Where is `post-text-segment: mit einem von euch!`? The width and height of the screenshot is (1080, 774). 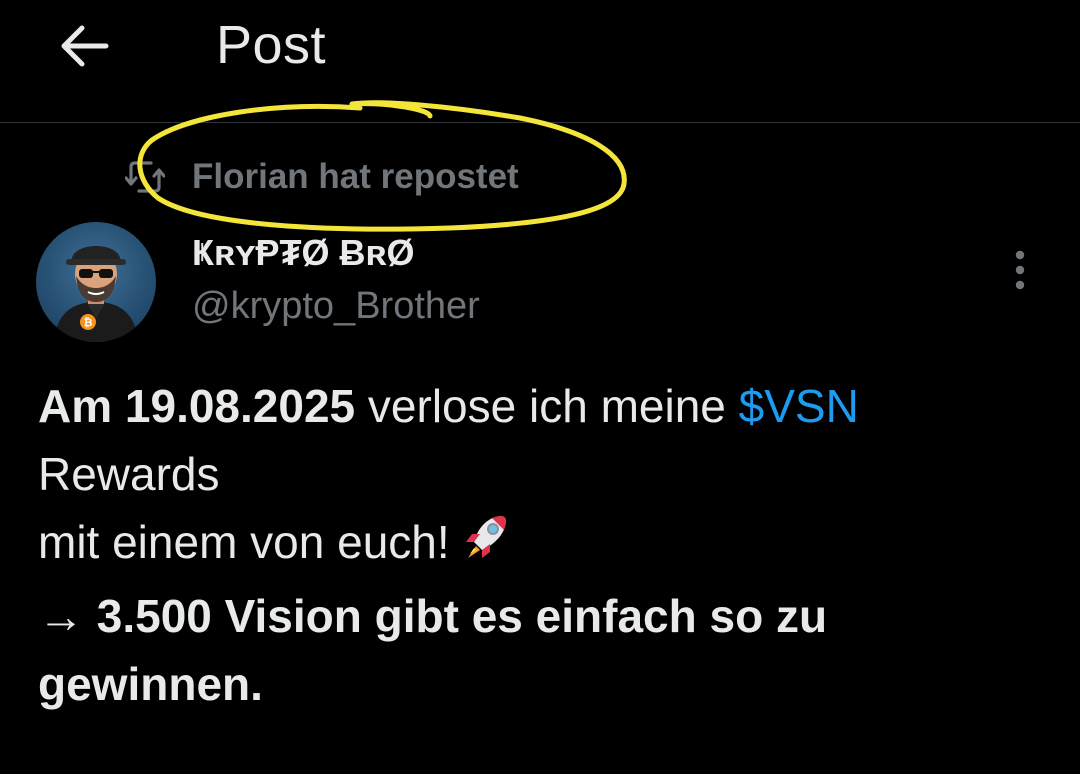 post-text-segment: mit einem von euch! is located at coordinates (244, 542).